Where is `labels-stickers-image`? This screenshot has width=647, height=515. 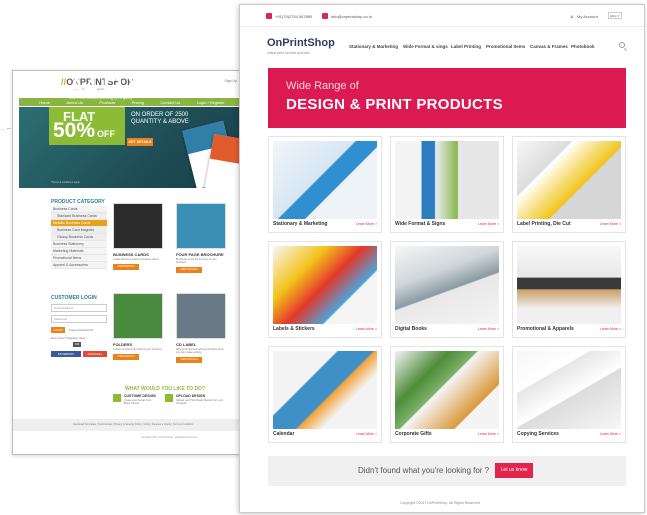 labels-stickers-image is located at coordinates (325, 285).